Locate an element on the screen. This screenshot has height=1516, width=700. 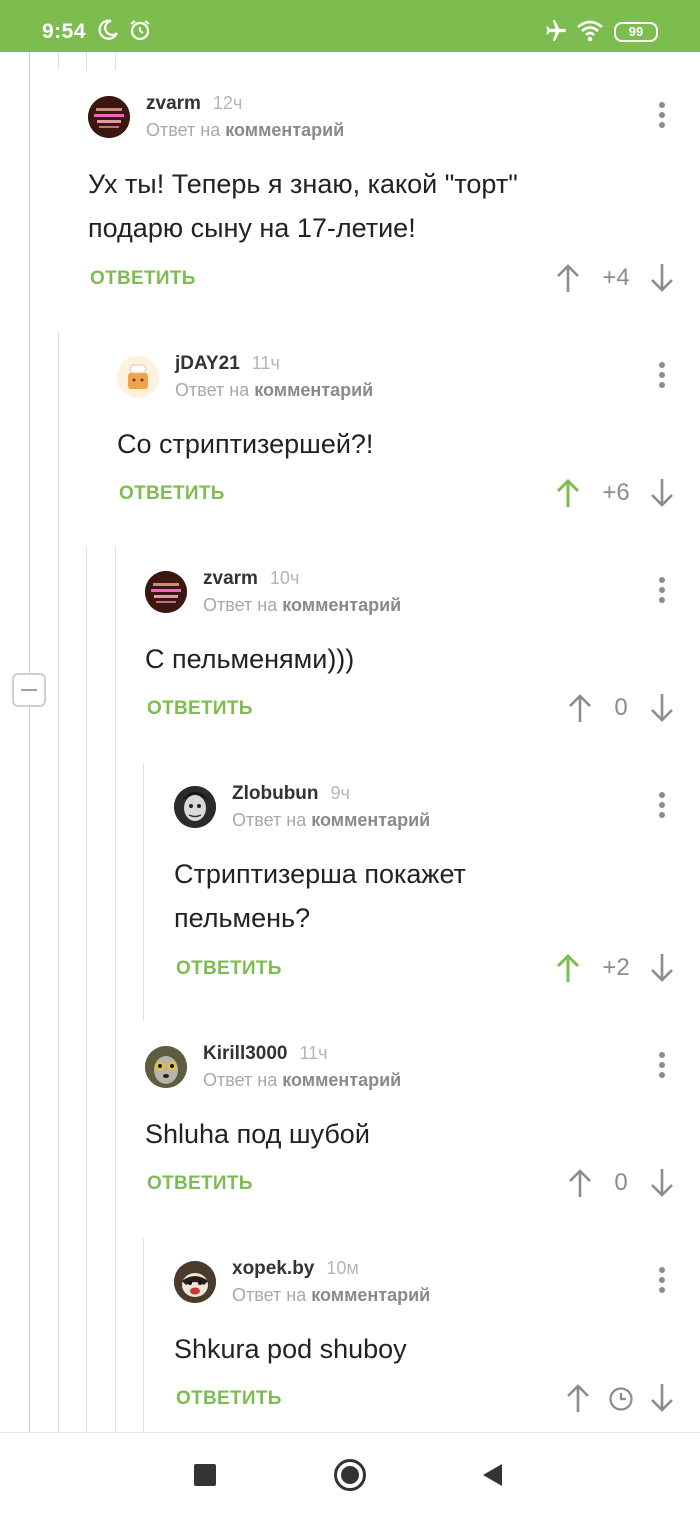
comment-author: zvarm 12ч is located at coordinates (194, 104).